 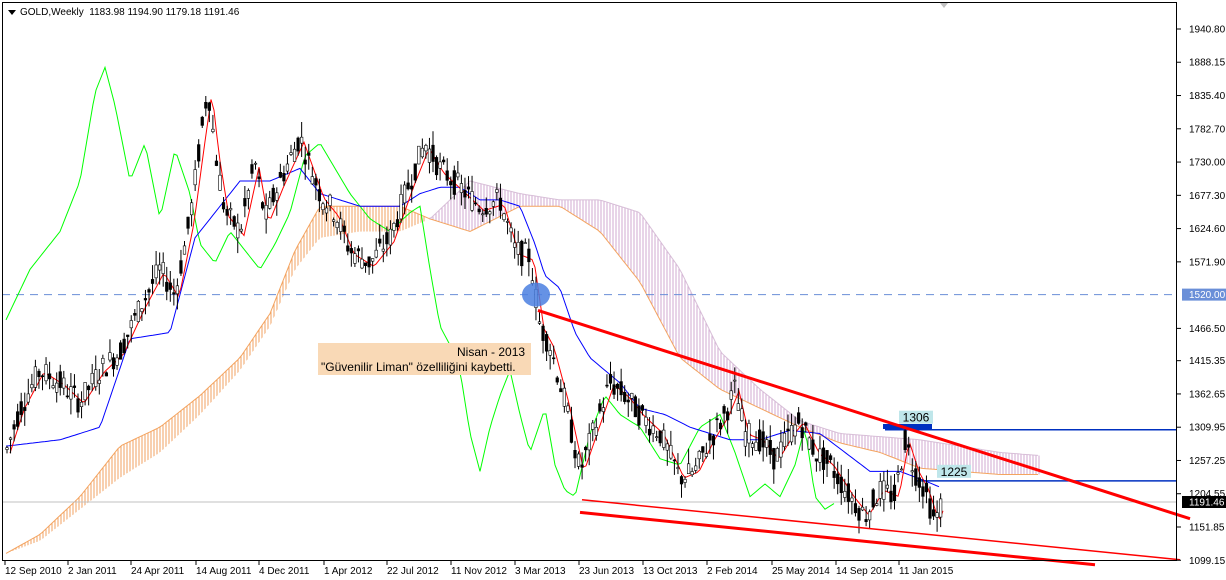 What do you see at coordinates (224, 571) in the screenshot?
I see `time-tick-label: 14 Aug 2011` at bounding box center [224, 571].